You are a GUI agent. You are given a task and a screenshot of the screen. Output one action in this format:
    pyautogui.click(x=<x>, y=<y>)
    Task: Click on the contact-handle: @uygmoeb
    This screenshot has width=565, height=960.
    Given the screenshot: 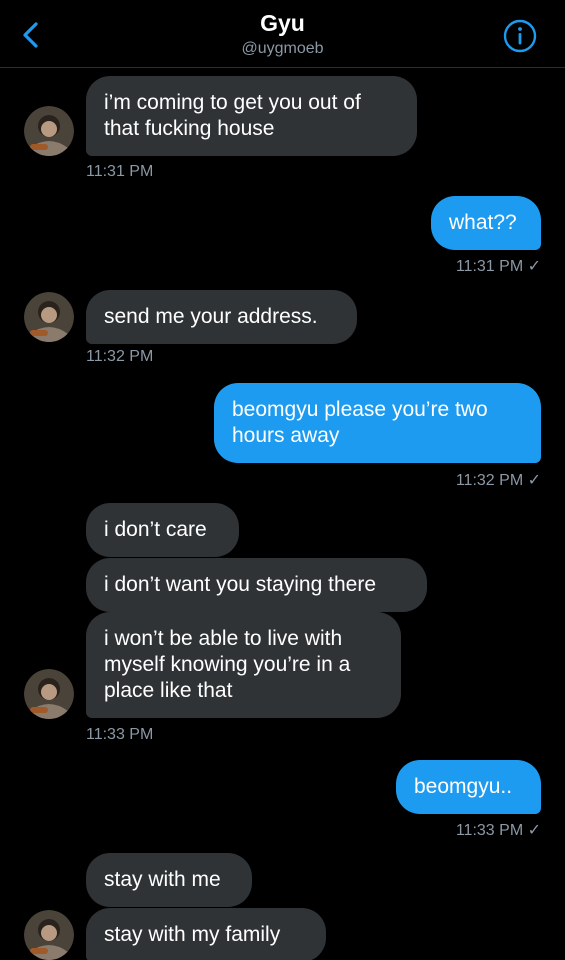 What is the action you would take?
    pyautogui.click(x=282, y=48)
    